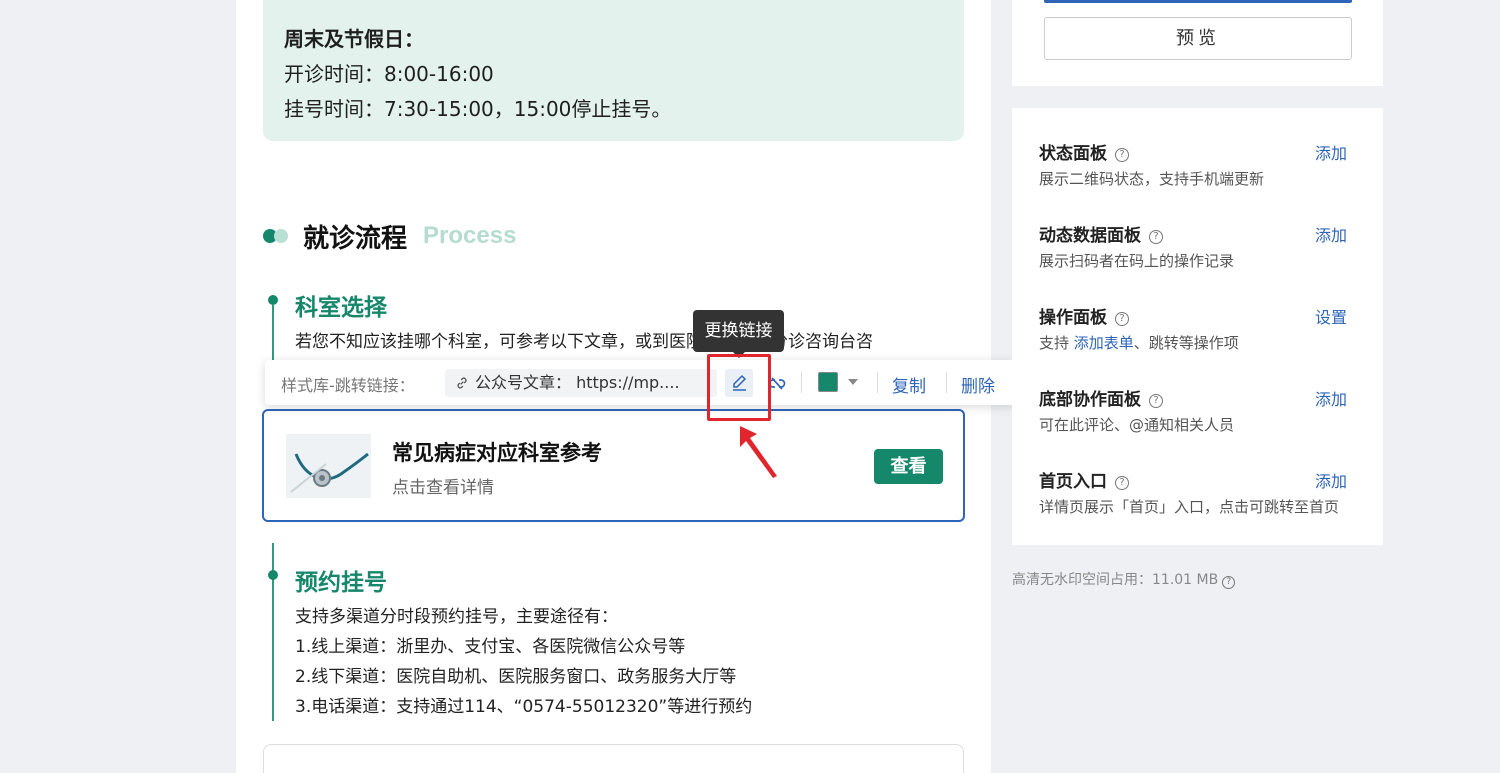 This screenshot has height=773, width=1500. I want to click on section-title: 就诊流程, so click(355, 238).